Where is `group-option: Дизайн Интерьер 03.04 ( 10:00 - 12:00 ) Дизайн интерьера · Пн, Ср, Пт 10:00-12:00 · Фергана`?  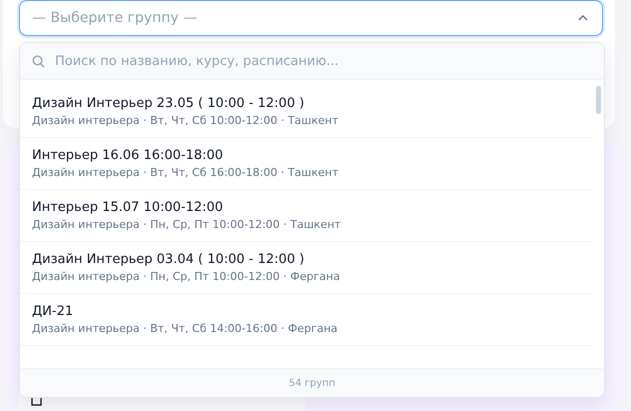
group-option: Дизайн Интерьер 03.04 ( 10:00 - 12:00 ) Дизайн интерьера · Пн, Ср, Пт 10:00-12:00 · Фергана is located at coordinates (306, 268).